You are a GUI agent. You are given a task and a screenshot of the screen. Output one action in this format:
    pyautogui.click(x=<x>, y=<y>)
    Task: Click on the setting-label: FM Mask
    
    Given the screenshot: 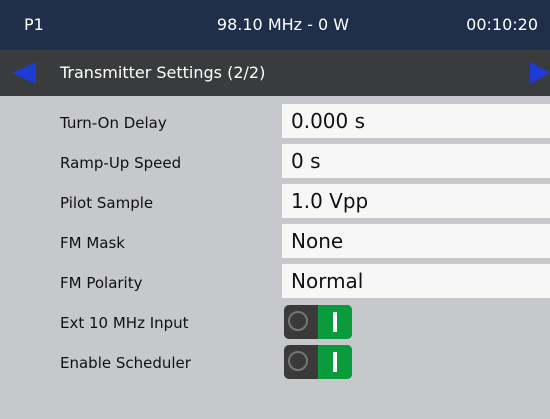 What is the action you would take?
    pyautogui.click(x=92, y=243)
    